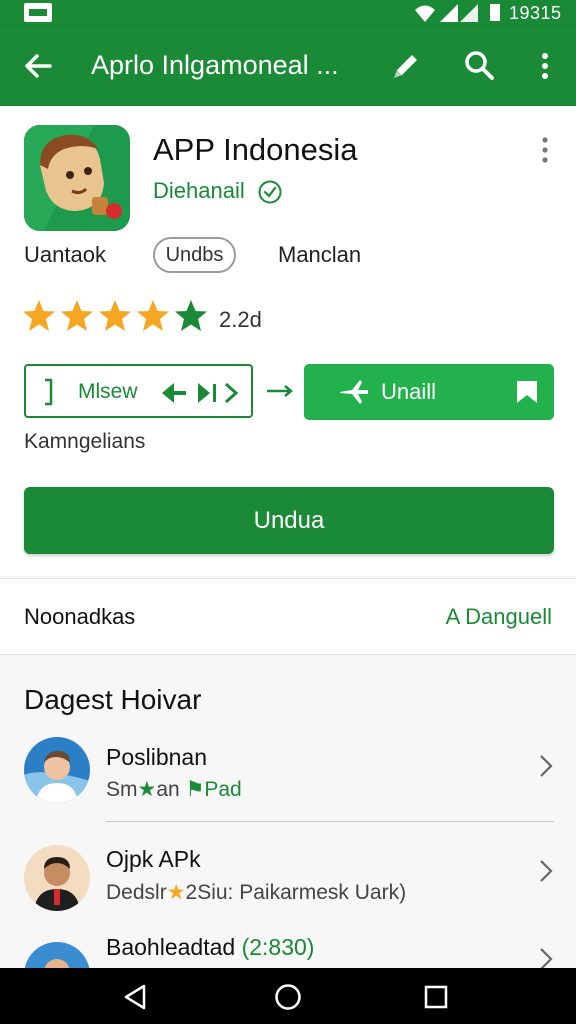 This screenshot has width=576, height=1024. What do you see at coordinates (65, 254) in the screenshot?
I see `meta-label-left: Uantaok` at bounding box center [65, 254].